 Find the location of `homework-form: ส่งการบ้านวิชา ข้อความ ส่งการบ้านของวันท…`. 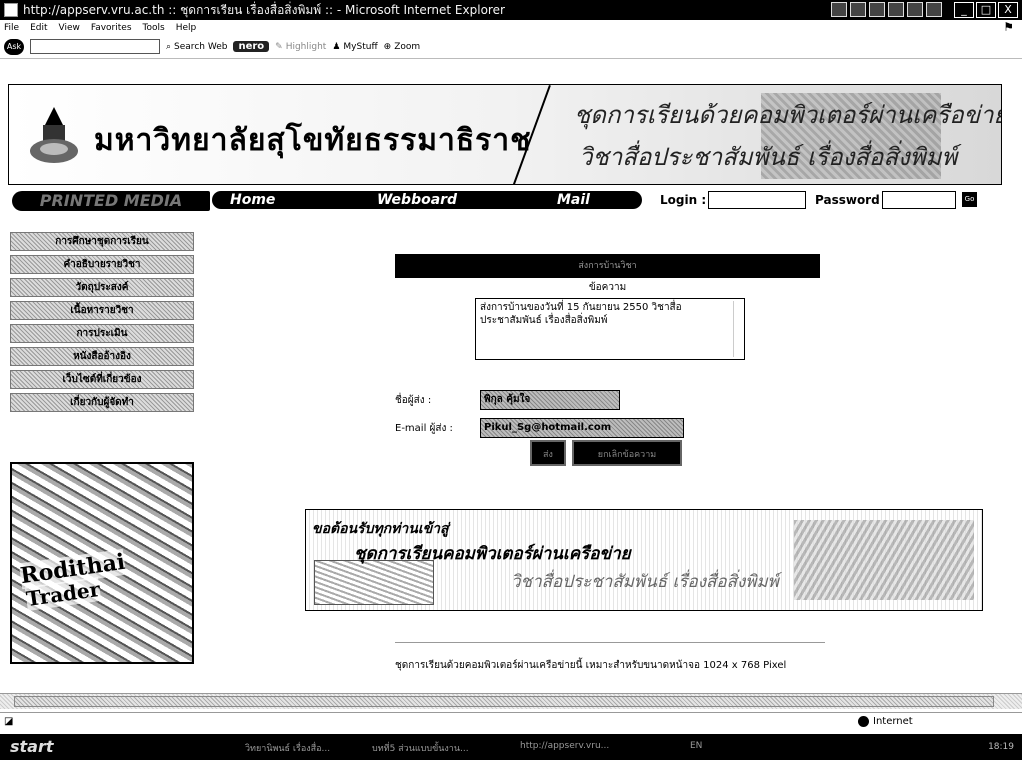

homework-form: ส่งการบ้านวิชา ข้อความ ส่งการบ้านของวันท… is located at coordinates (607, 360).